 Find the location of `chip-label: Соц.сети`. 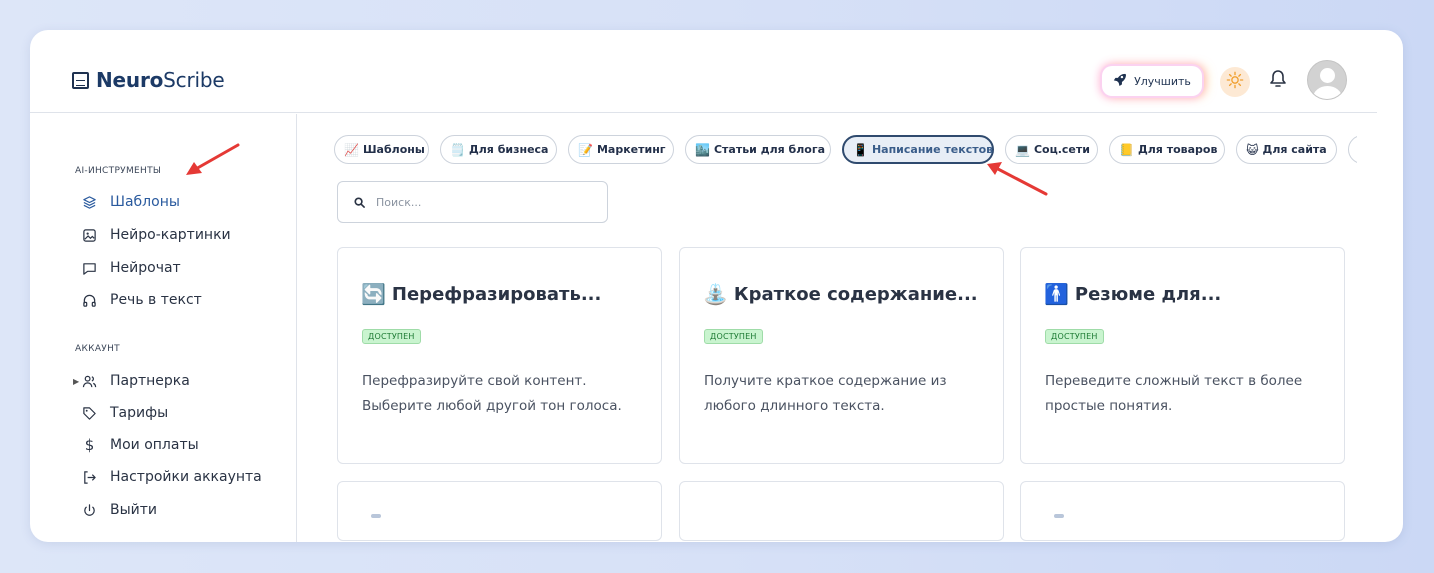

chip-label: Соц.сети is located at coordinates (1061, 149).